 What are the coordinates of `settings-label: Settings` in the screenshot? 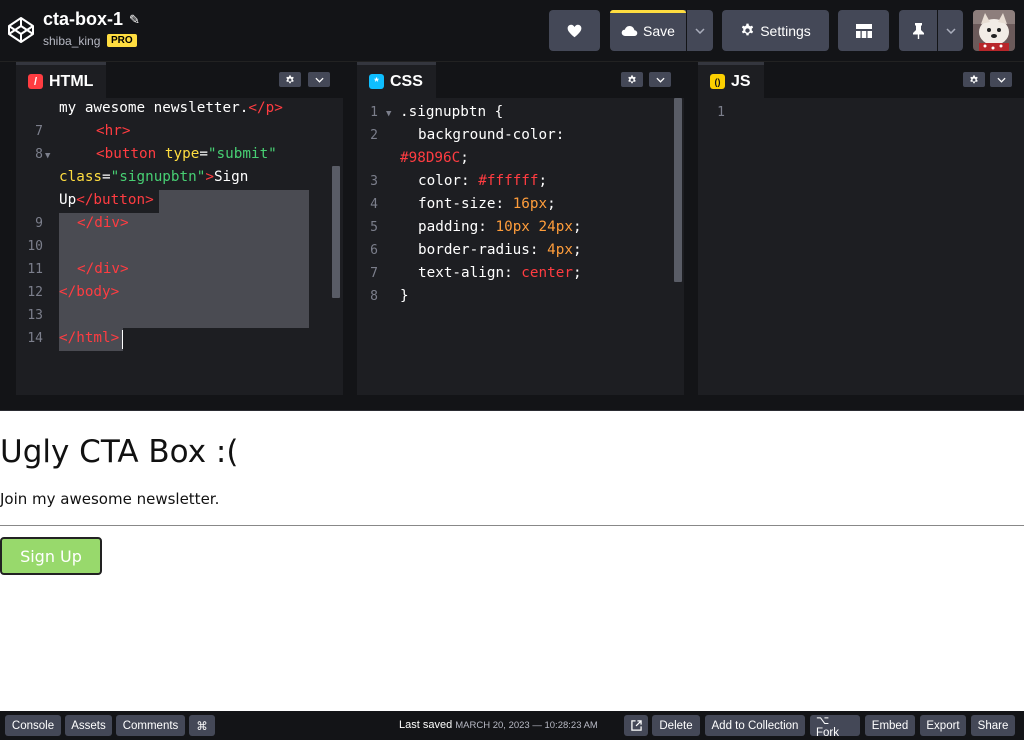 It's located at (785, 30).